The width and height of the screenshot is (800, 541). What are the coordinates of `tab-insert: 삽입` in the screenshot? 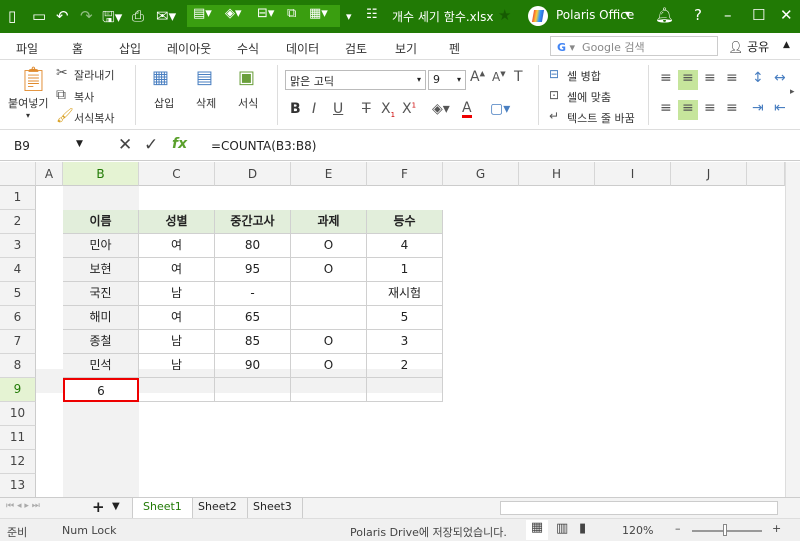 It's located at (130, 48).